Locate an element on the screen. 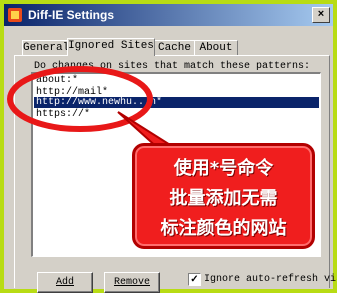 This screenshot has height=293, width=337. tab-ignored-sites: Ignored Sites is located at coordinates (111, 47).